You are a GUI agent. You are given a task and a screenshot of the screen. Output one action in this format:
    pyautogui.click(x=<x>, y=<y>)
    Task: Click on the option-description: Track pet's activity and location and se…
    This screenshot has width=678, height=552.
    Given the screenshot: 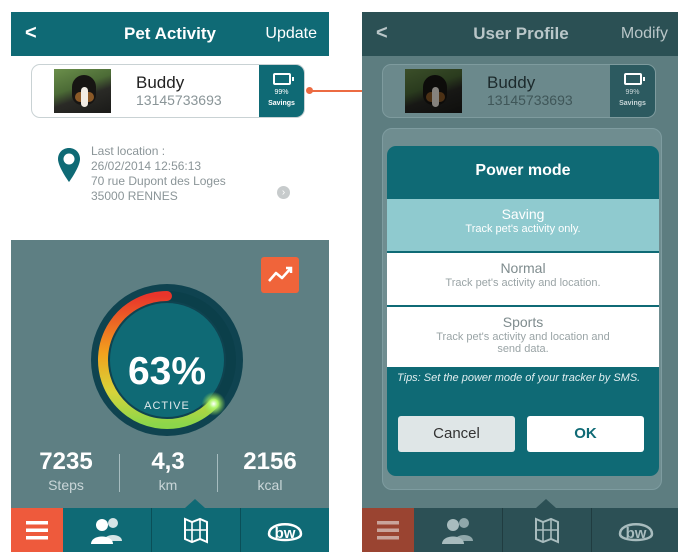 What is the action you would take?
    pyautogui.click(x=523, y=343)
    